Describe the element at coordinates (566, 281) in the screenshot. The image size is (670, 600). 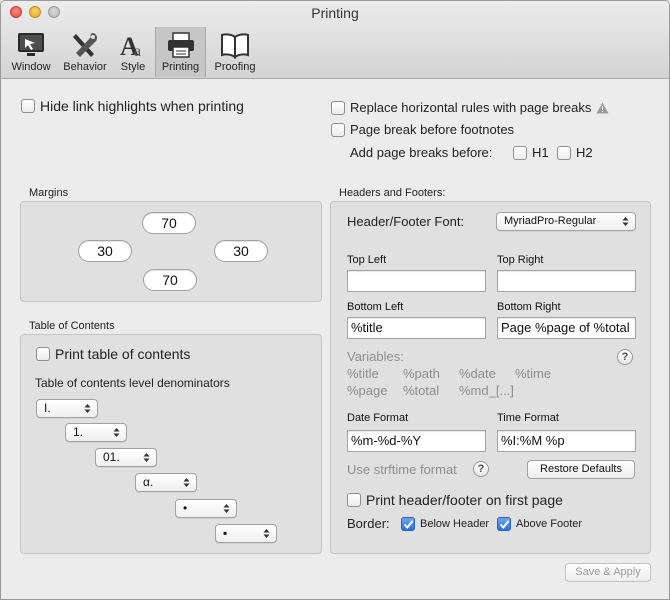
I see `top-right-field` at that location.